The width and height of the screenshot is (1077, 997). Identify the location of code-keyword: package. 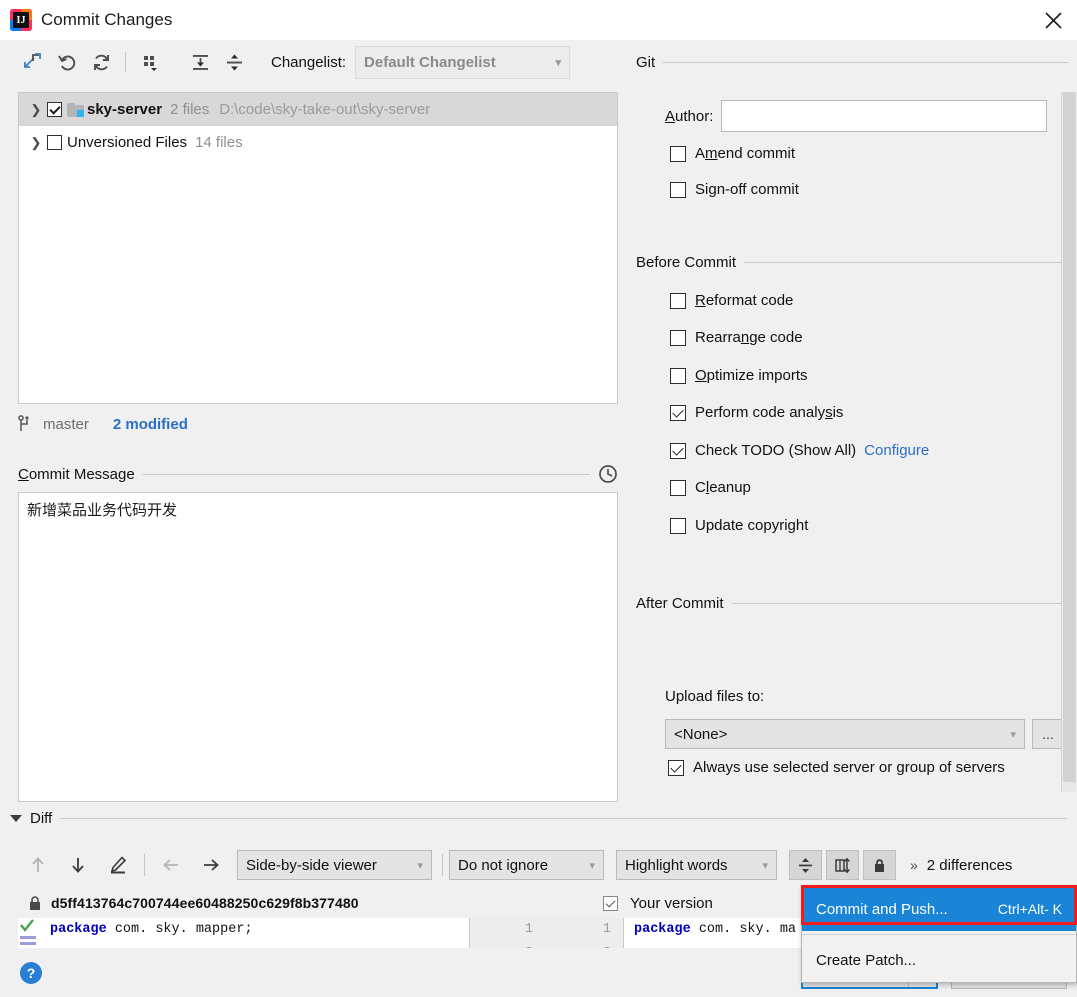
(78, 929).